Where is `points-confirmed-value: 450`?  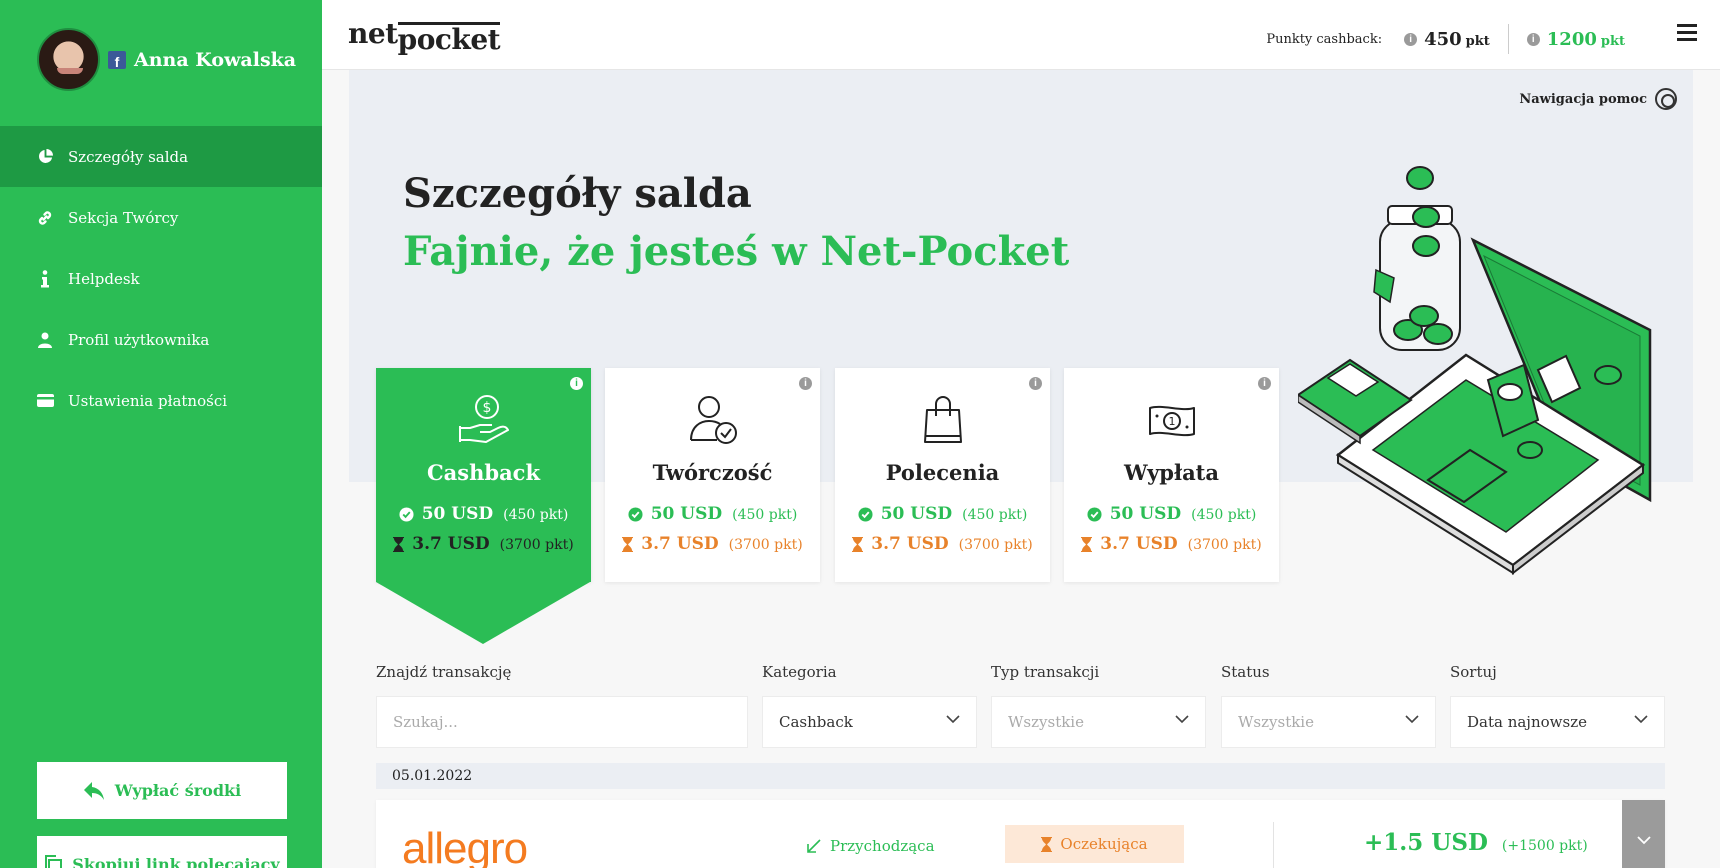
points-confirmed-value: 450 is located at coordinates (1443, 39).